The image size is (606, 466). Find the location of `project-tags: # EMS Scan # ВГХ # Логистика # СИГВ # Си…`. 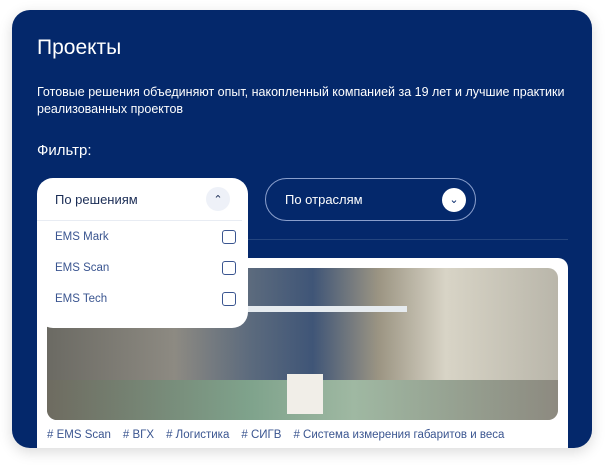

project-tags: # EMS Scan # ВГХ # Логистика # СИГВ # Си… is located at coordinates (275, 435).